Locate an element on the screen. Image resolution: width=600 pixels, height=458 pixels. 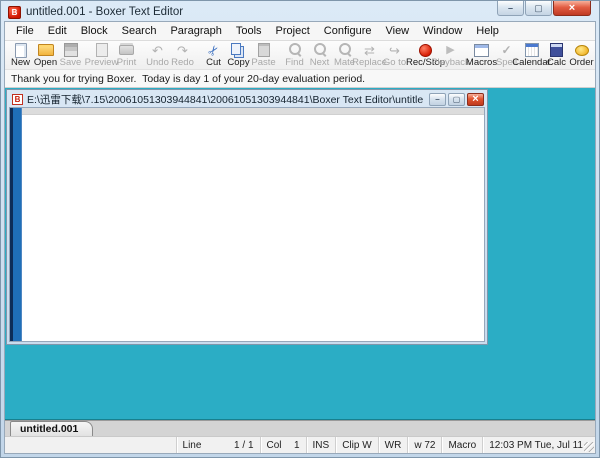
maximize-icon is located at coordinates (538, 8).